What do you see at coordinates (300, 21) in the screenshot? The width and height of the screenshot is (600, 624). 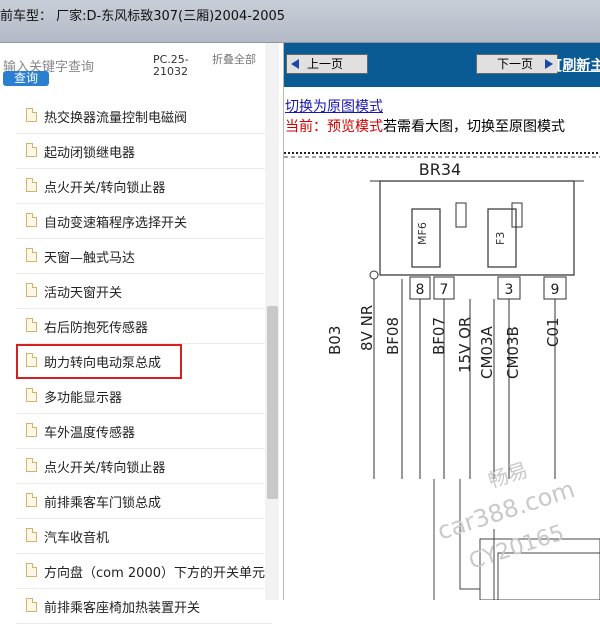 I see `title-bar: 前车型： 厂家:D-东风标致307(三厢)2004-2005` at bounding box center [300, 21].